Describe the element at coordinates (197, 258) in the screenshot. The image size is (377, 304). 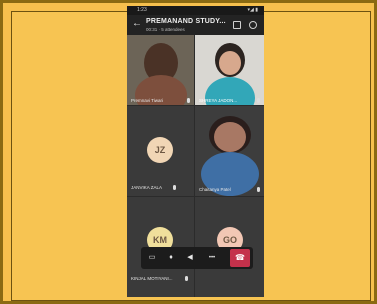
I see `call-controls: ▭ ♦ ◀ ••• ☎` at that location.